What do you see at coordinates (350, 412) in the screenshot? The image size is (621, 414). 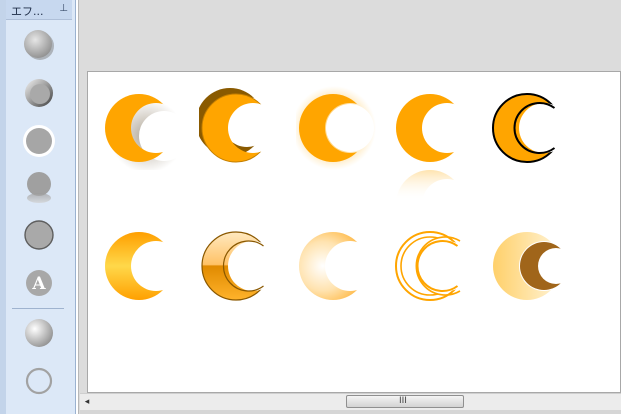 I see `bottom-edge` at bounding box center [350, 412].